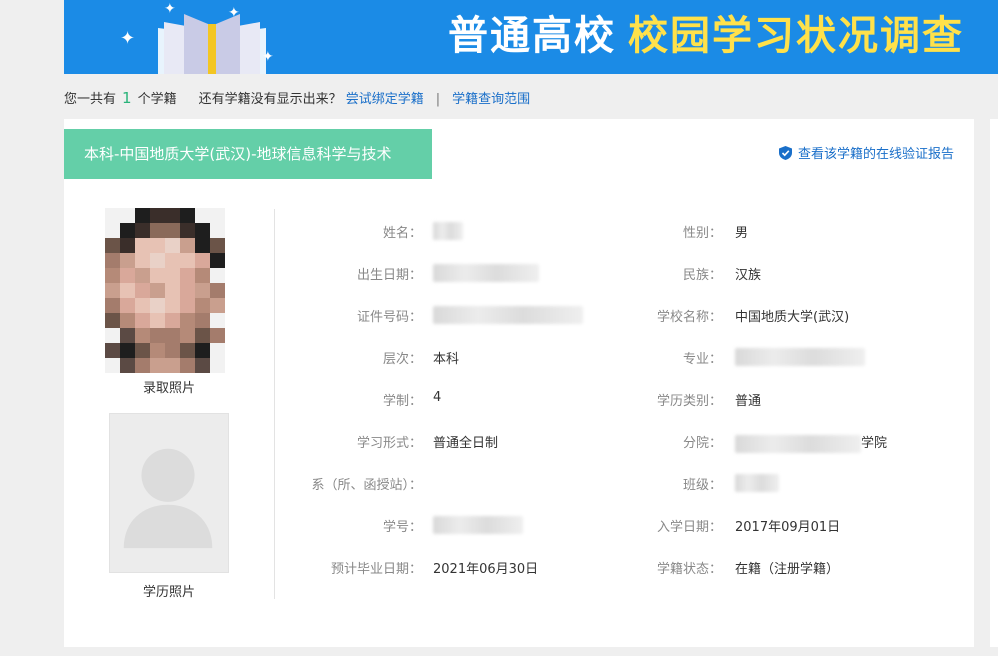 The height and width of the screenshot is (656, 998). What do you see at coordinates (788, 527) in the screenshot?
I see `enroll-date-value: 2017年09月01日` at bounding box center [788, 527].